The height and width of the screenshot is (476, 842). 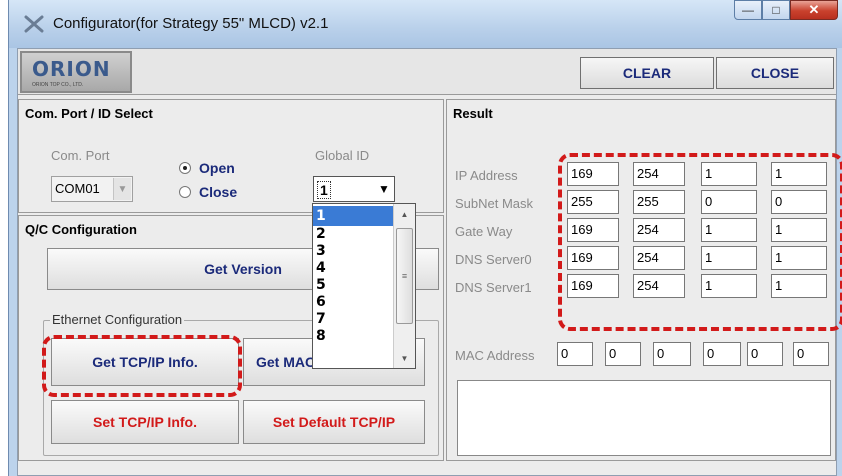 What do you see at coordinates (145, 422) in the screenshot?
I see `set-tcpip-button: Set TCP/IP Info.` at bounding box center [145, 422].